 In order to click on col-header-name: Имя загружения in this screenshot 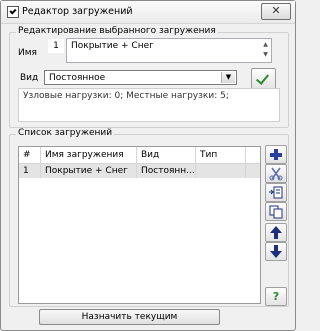, I will do `click(89, 155)`.